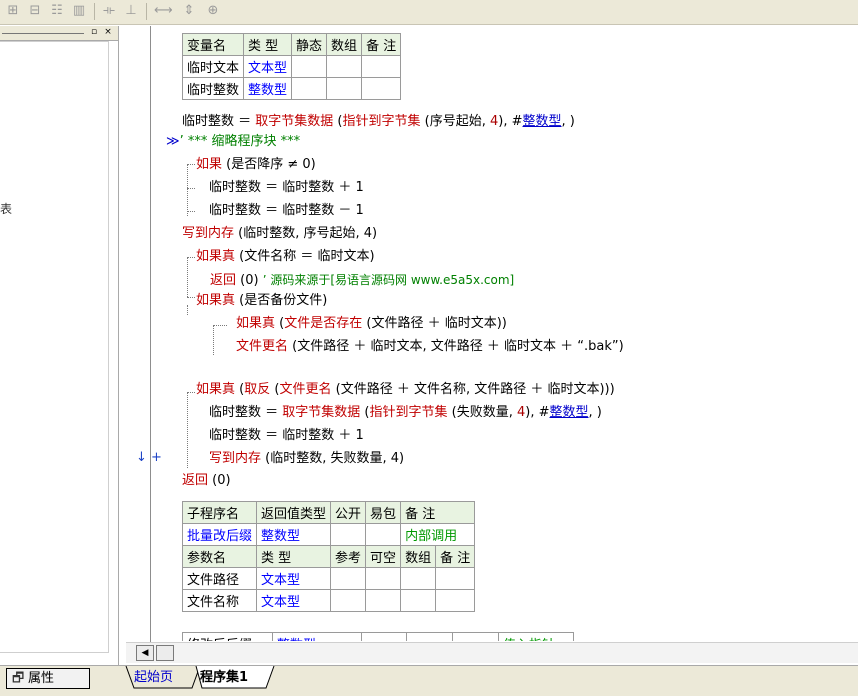  What do you see at coordinates (321, 412) in the screenshot?
I see `function-name: 取字节集数据` at bounding box center [321, 412].